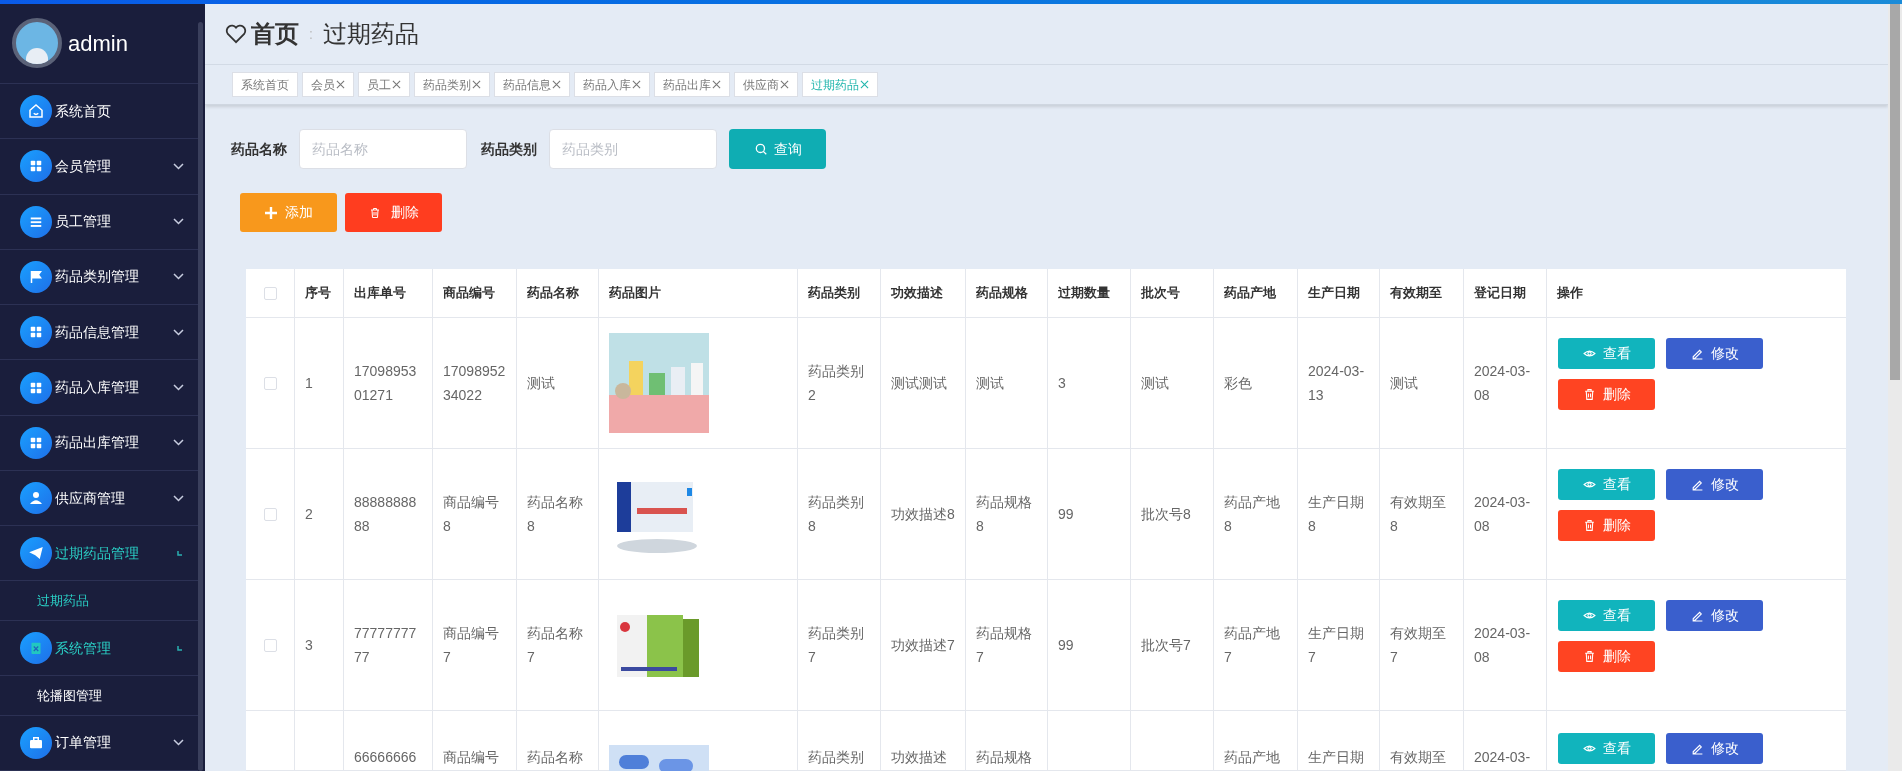  Describe the element at coordinates (1418, 514) in the screenshot. I see `table-cell-text: 有效期至8` at that location.